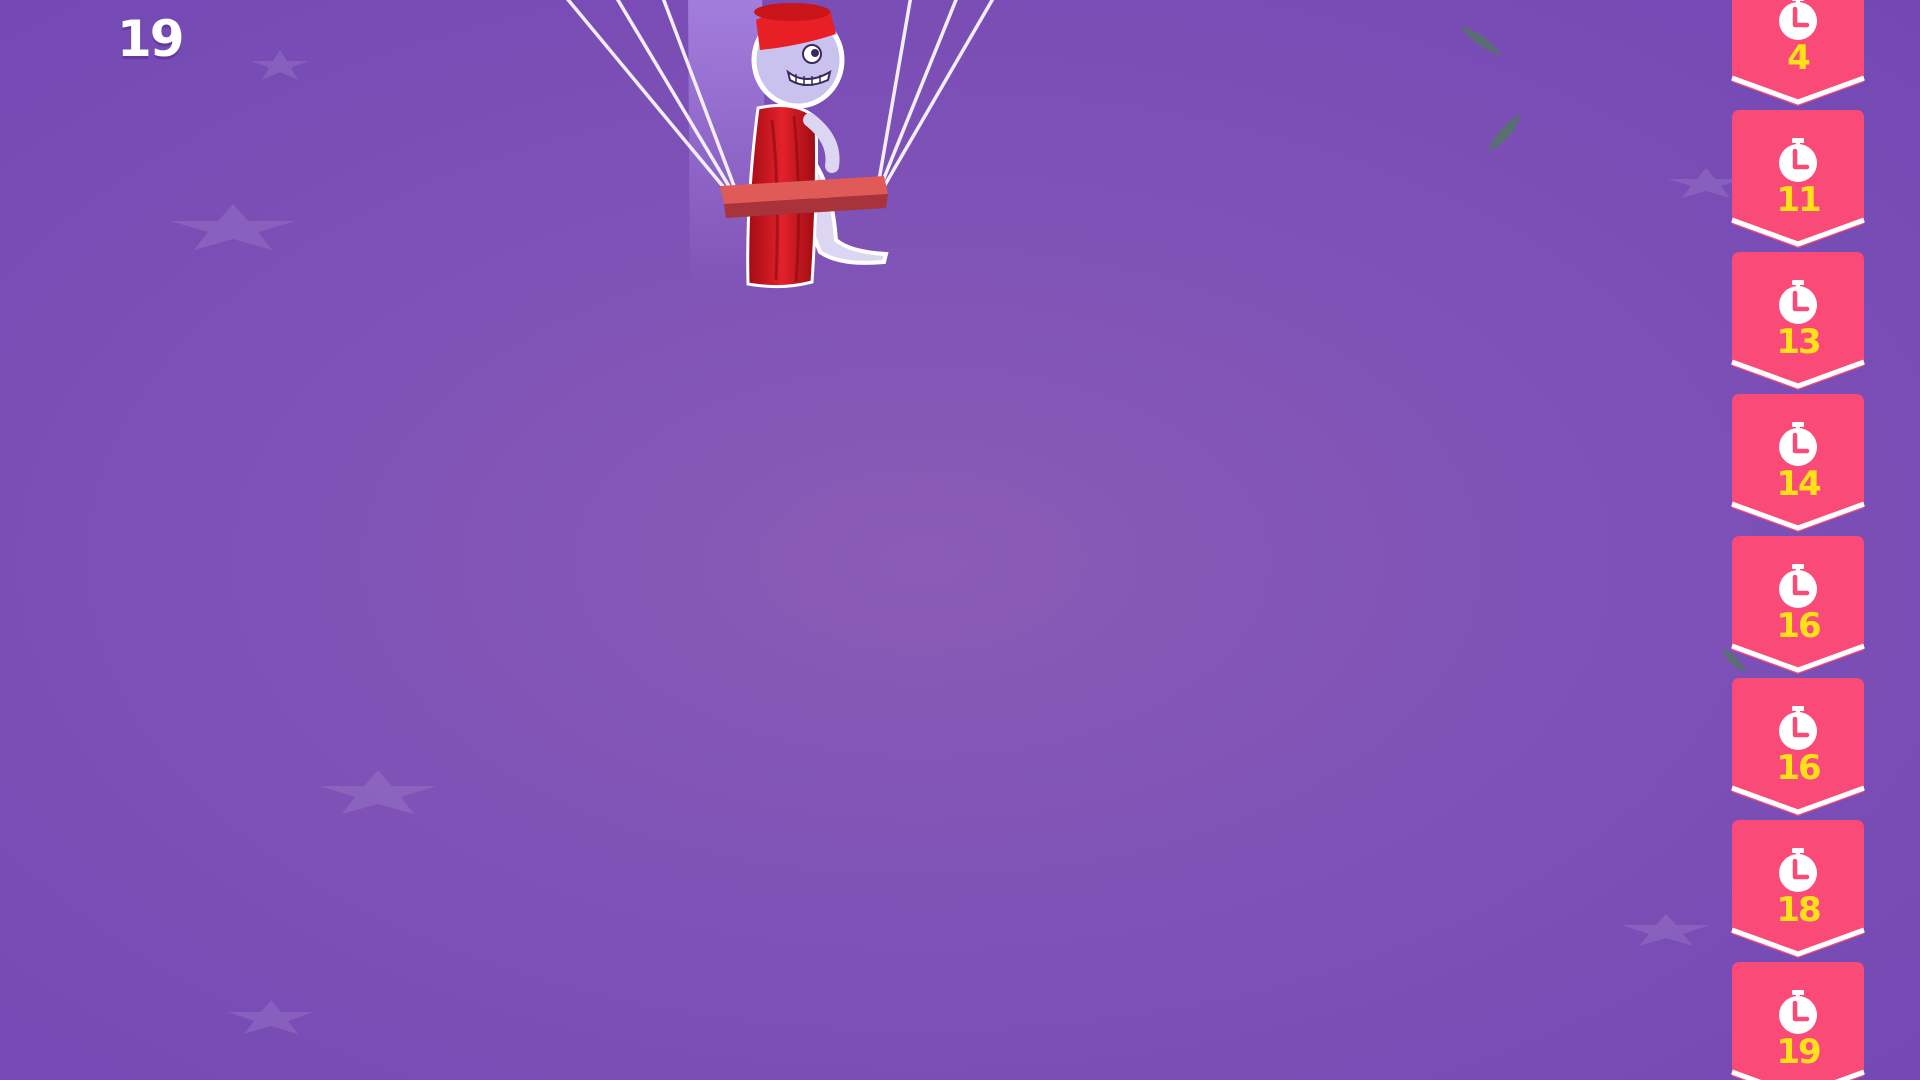 The width and height of the screenshot is (1920, 1080). I want to click on badge-value: 13, so click(1798, 342).